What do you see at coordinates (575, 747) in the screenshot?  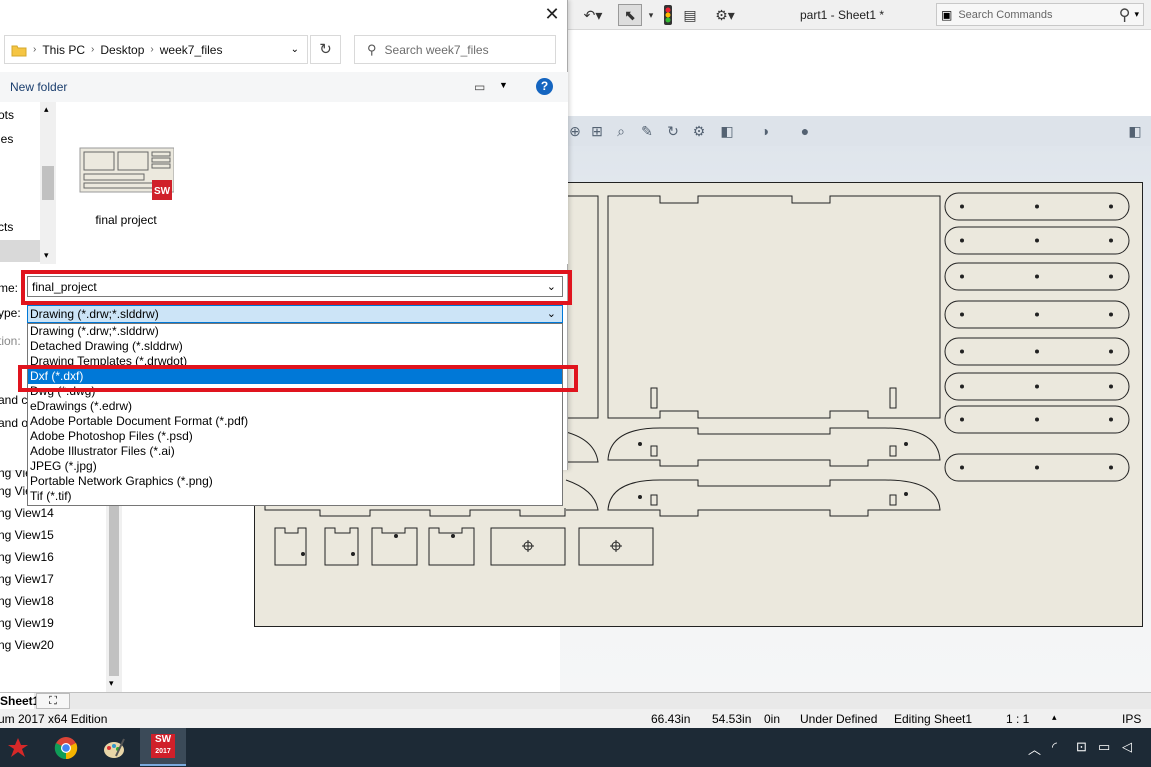 I see `windows-taskbar: SW 2017 ︿ ◜ ⊡ ▭ ◁` at bounding box center [575, 747].